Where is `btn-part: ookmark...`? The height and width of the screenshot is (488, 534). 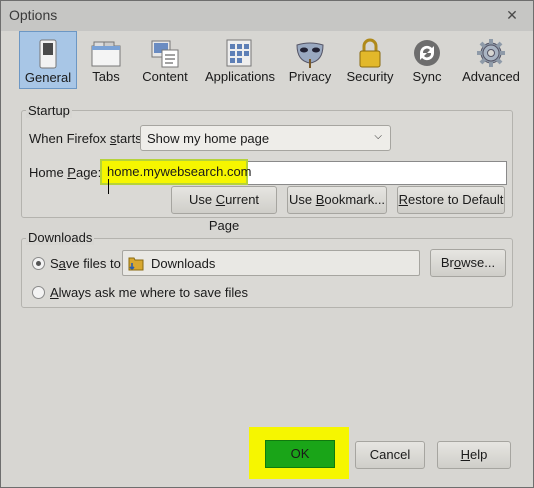 btn-part: ookmark... is located at coordinates (355, 199).